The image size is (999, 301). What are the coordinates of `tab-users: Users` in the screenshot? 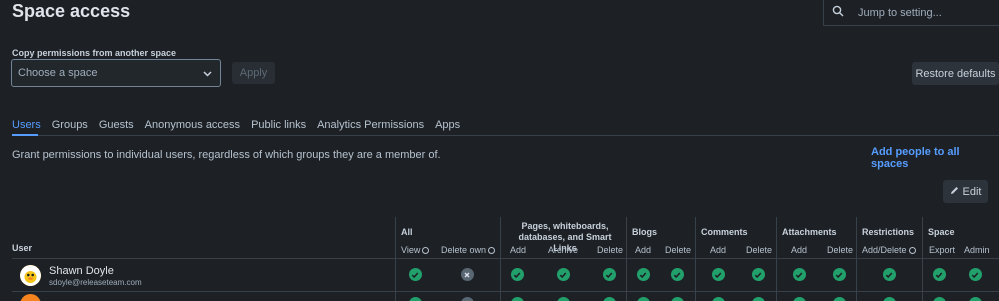 It's located at (26, 127).